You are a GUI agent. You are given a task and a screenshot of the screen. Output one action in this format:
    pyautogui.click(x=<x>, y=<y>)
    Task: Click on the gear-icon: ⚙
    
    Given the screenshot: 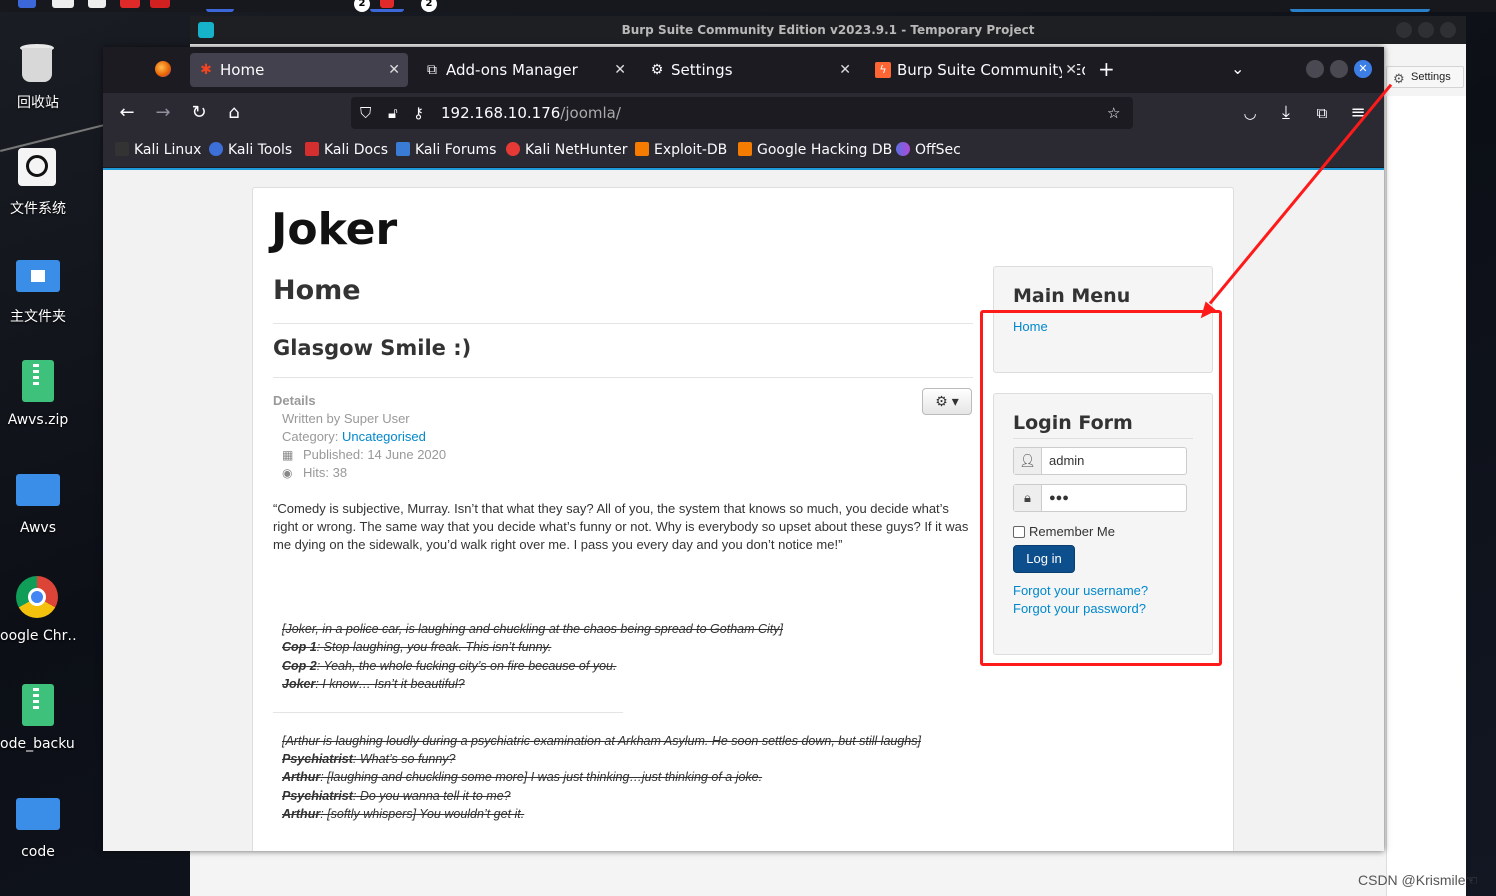 What is the action you would take?
    pyautogui.click(x=941, y=401)
    